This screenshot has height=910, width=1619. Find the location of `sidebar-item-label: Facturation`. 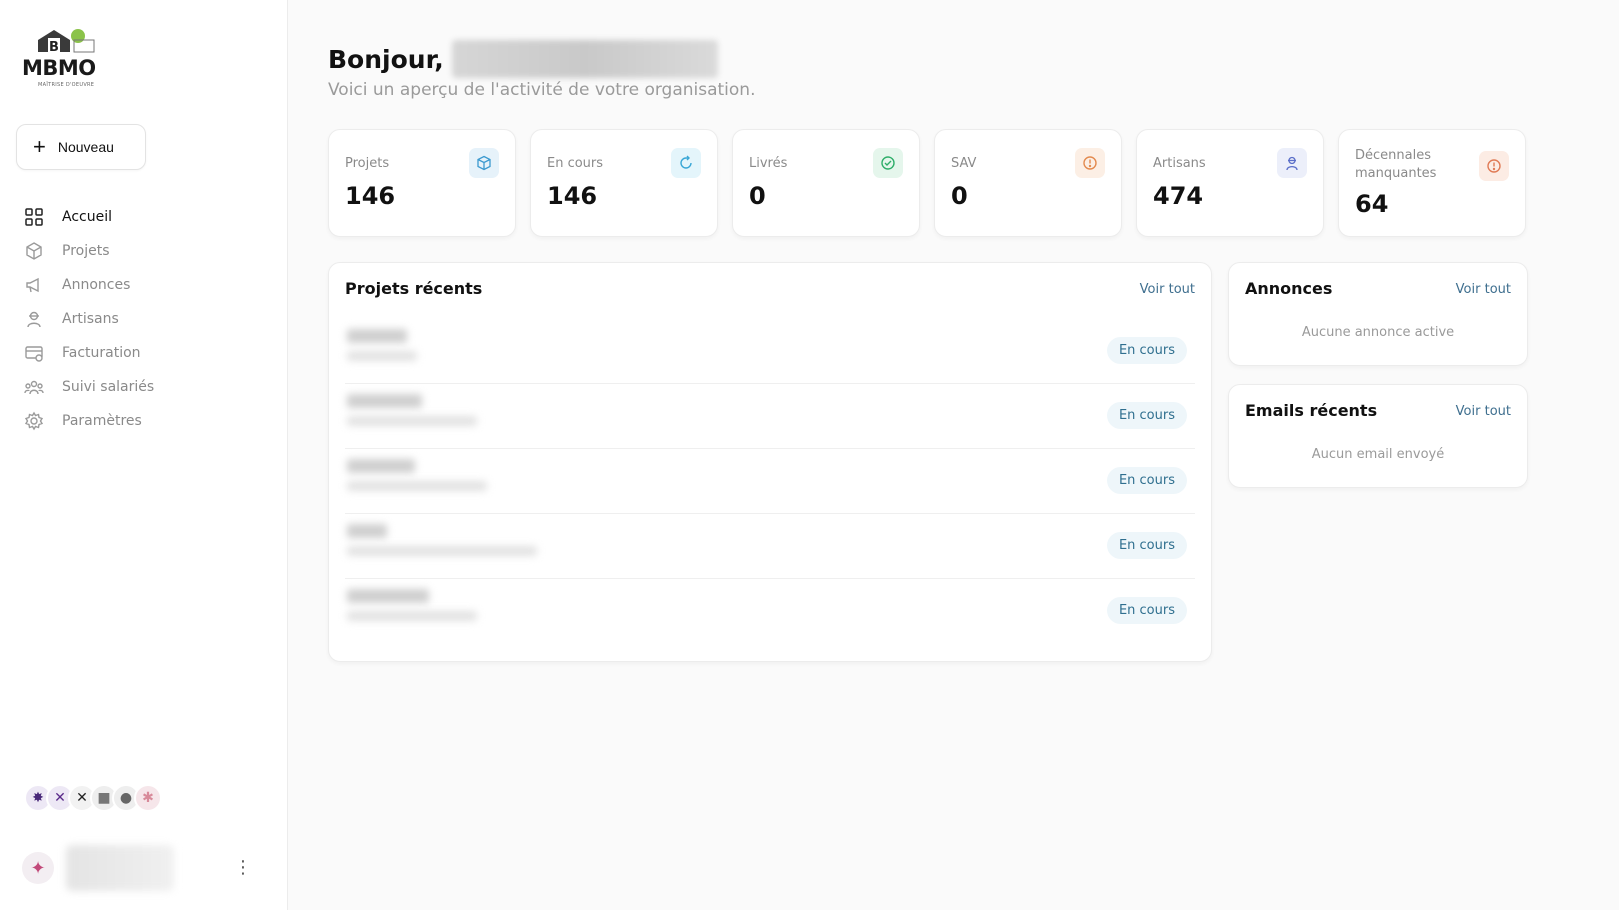

sidebar-item-label: Facturation is located at coordinates (101, 353).